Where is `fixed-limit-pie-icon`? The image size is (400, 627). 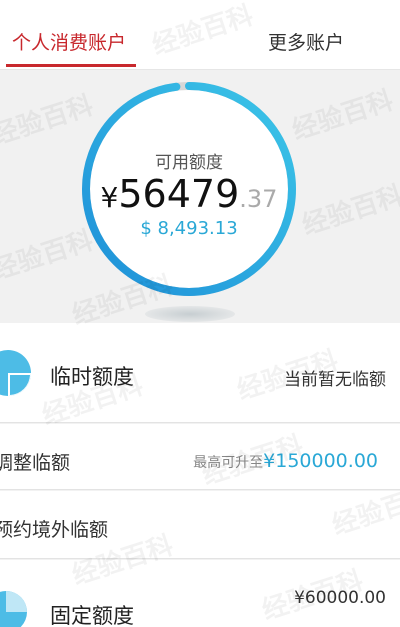 fixed-limit-pie-icon is located at coordinates (13, 609).